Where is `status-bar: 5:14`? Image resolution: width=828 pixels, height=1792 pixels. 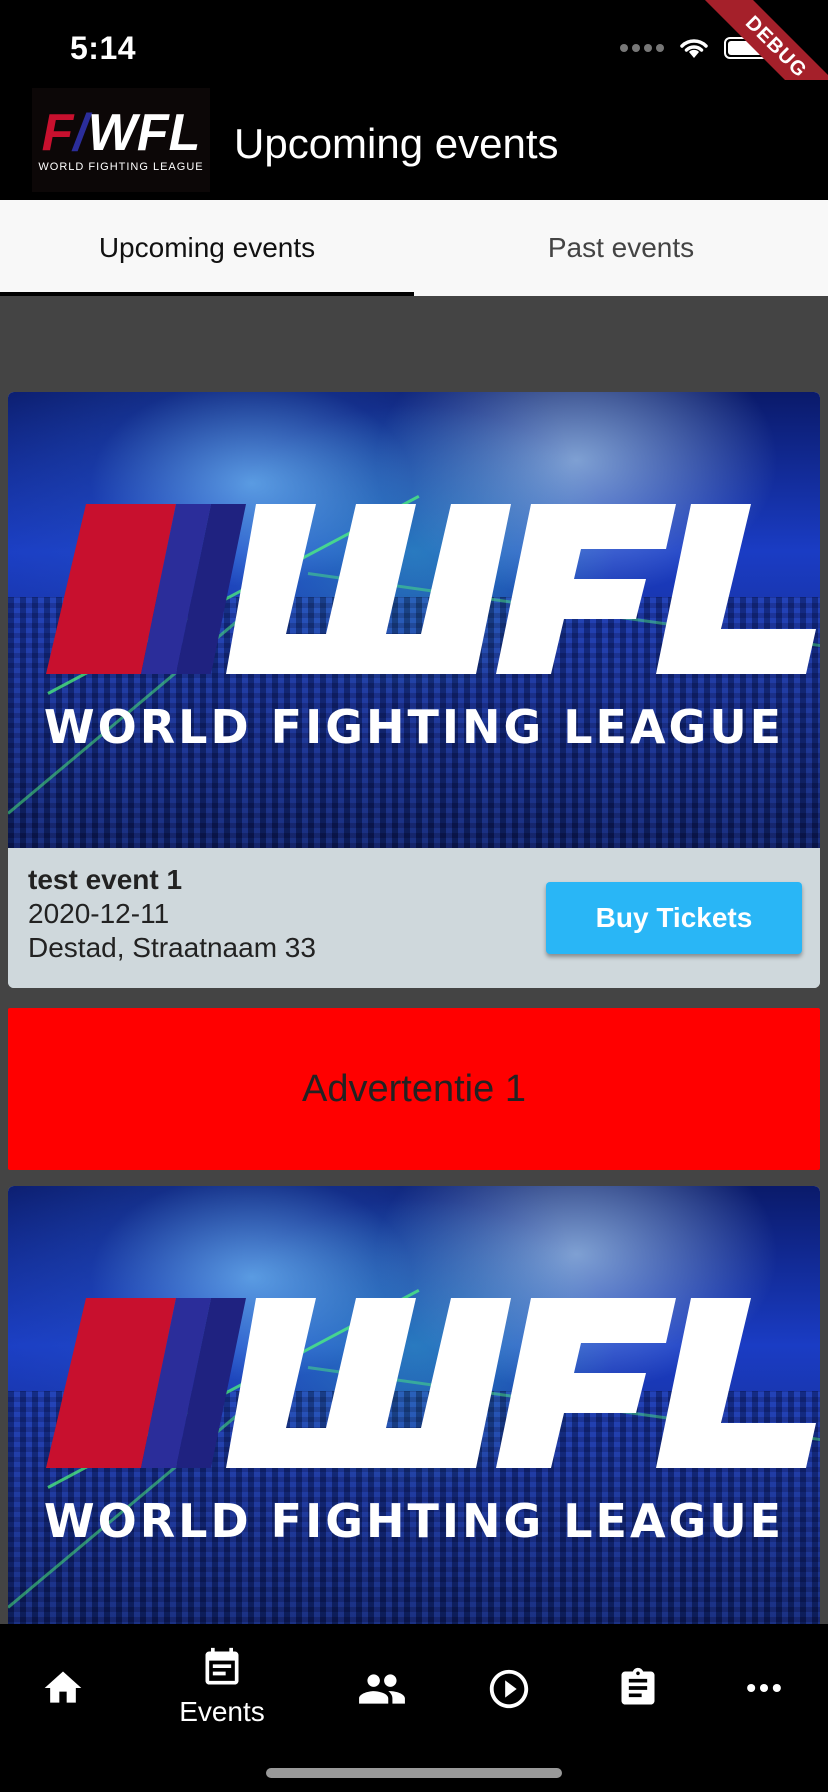 status-bar: 5:14 is located at coordinates (414, 40).